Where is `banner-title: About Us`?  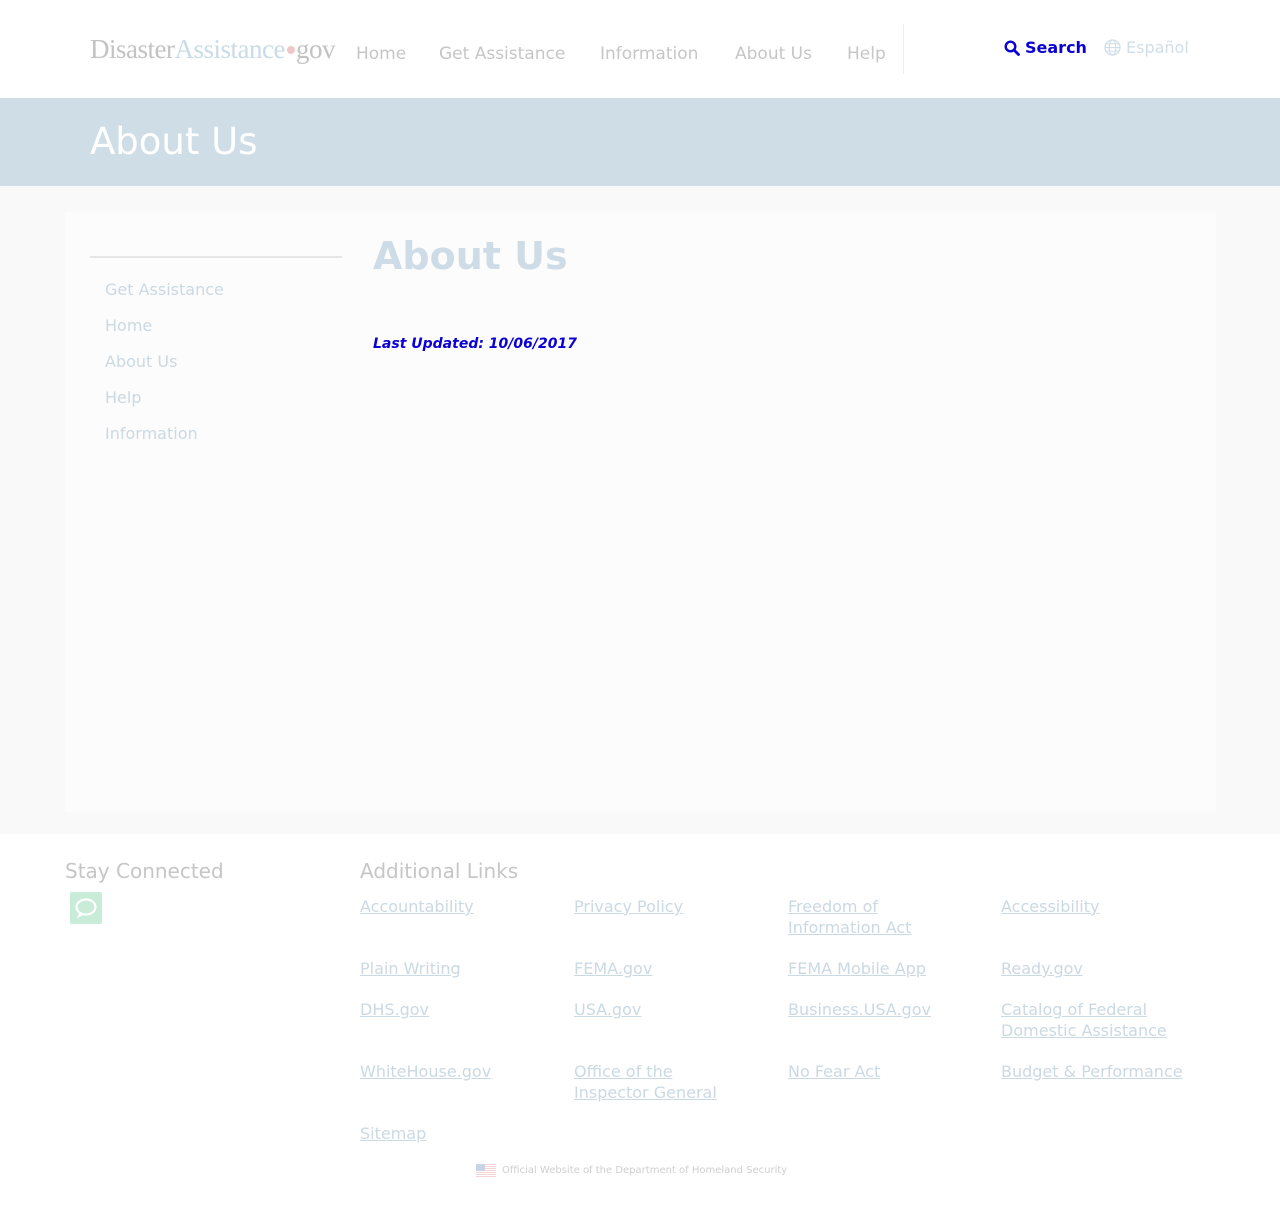 banner-title: About Us is located at coordinates (174, 141).